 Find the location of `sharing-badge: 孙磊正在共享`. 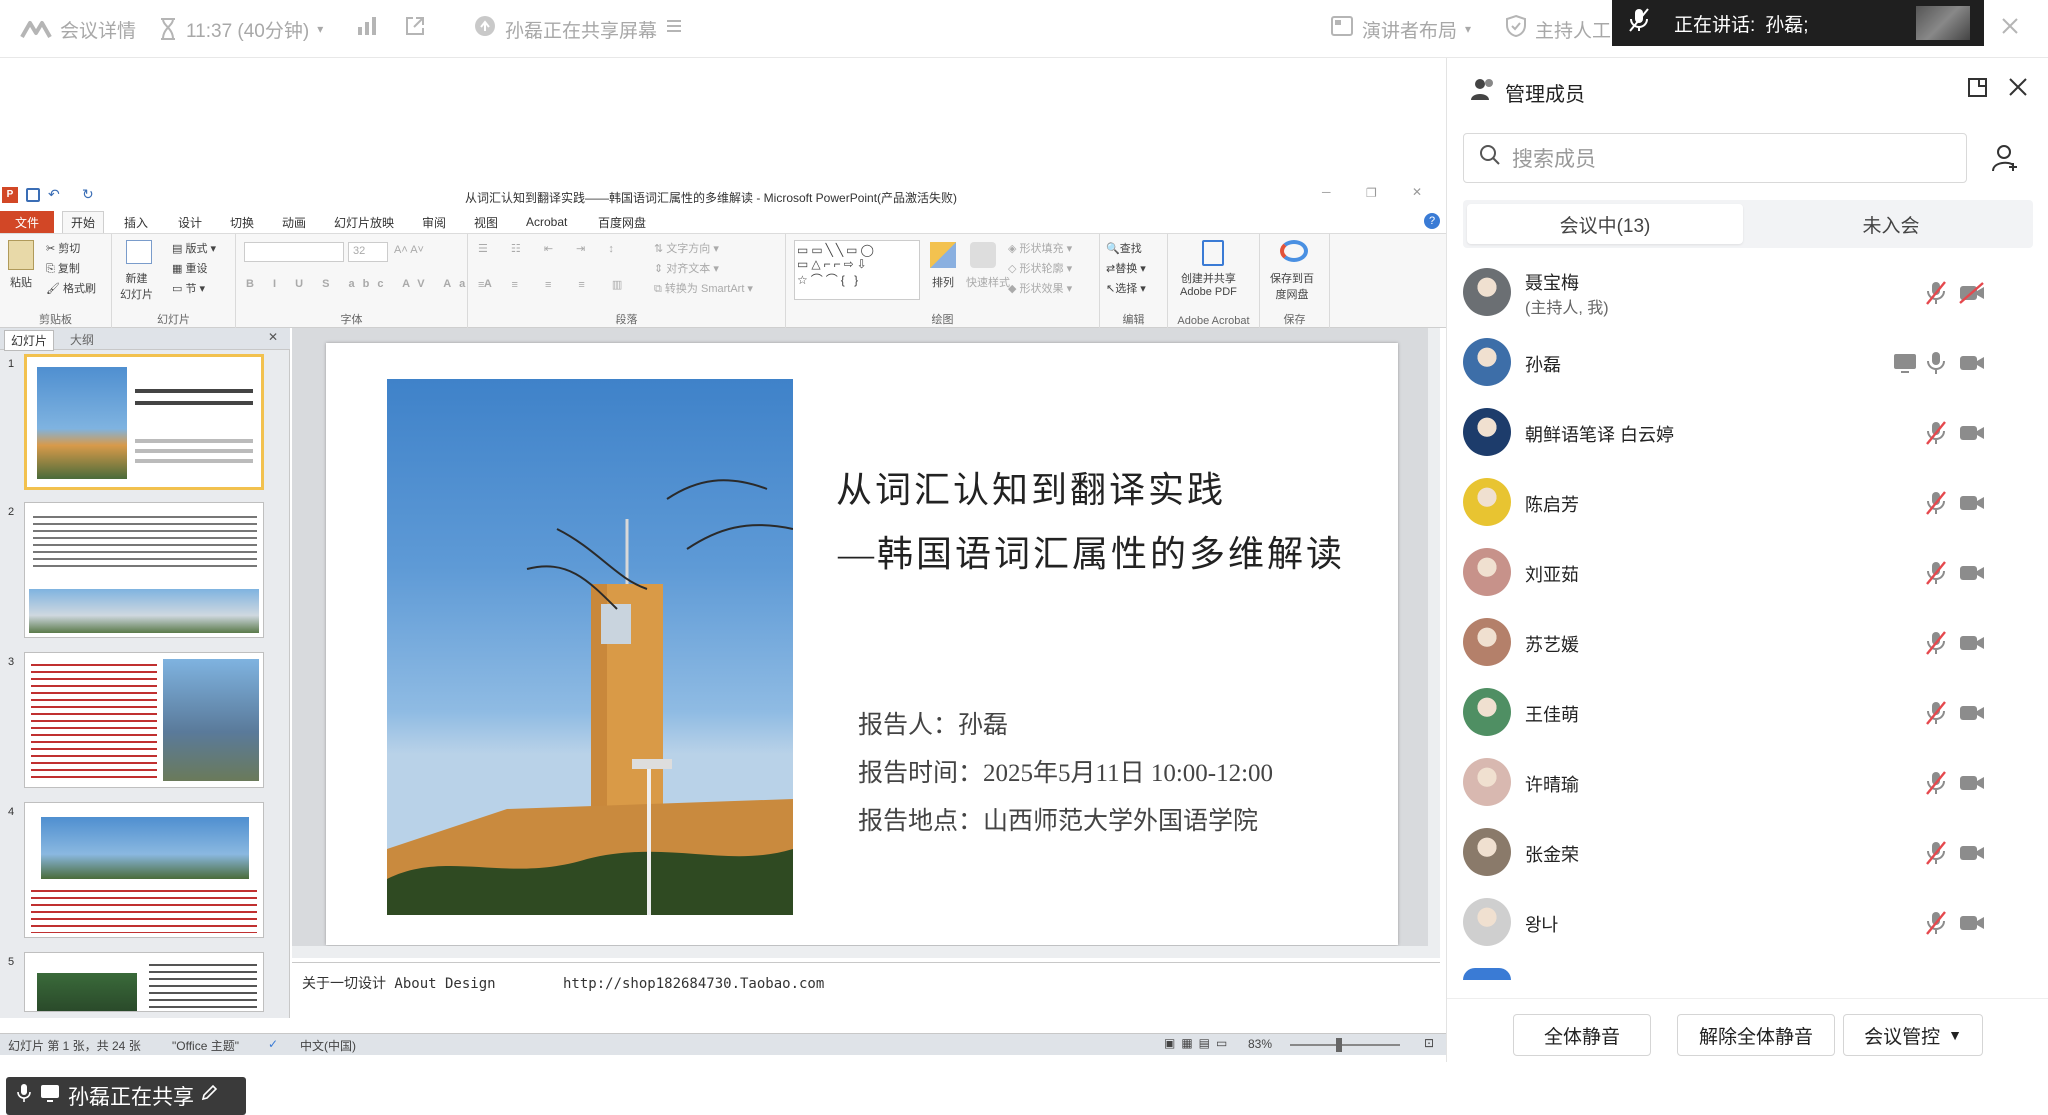

sharing-badge: 孙磊正在共享 is located at coordinates (126, 1096).